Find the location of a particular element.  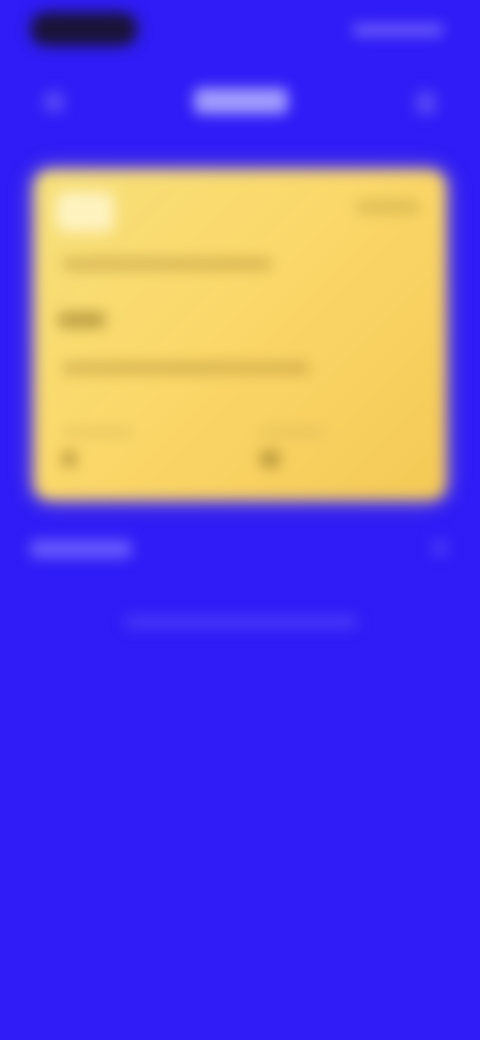

status-bar-time-pill is located at coordinates (84, 29).